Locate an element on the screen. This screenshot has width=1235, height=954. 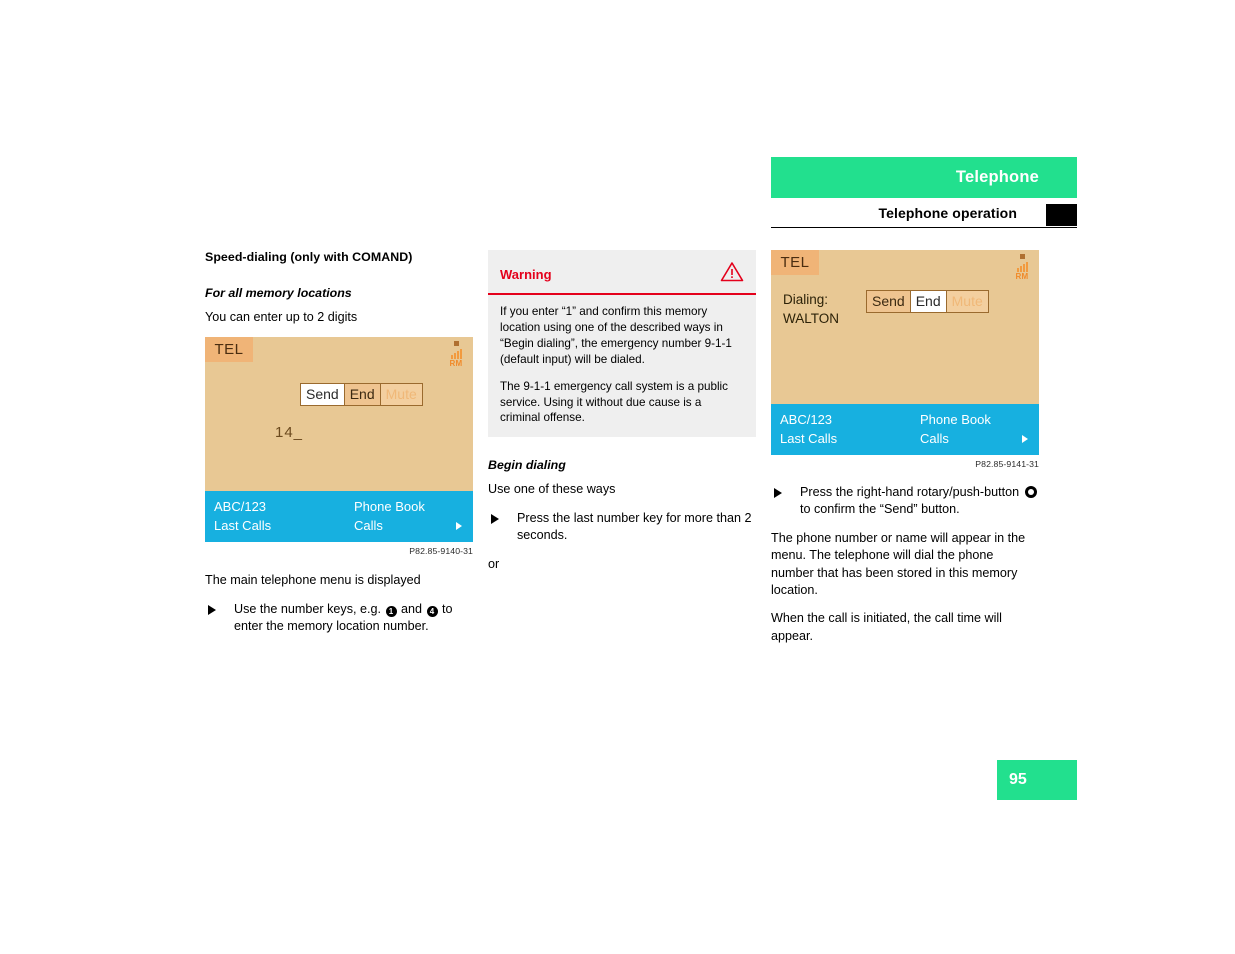
lcd-entered-digits: 14_ is located at coordinates (289, 433).